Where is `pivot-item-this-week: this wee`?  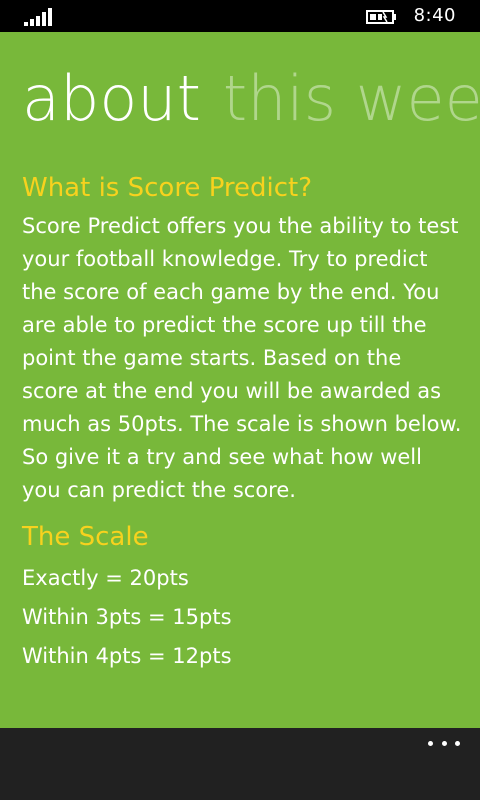 pivot-item-this-week: this wee is located at coordinates (351, 98).